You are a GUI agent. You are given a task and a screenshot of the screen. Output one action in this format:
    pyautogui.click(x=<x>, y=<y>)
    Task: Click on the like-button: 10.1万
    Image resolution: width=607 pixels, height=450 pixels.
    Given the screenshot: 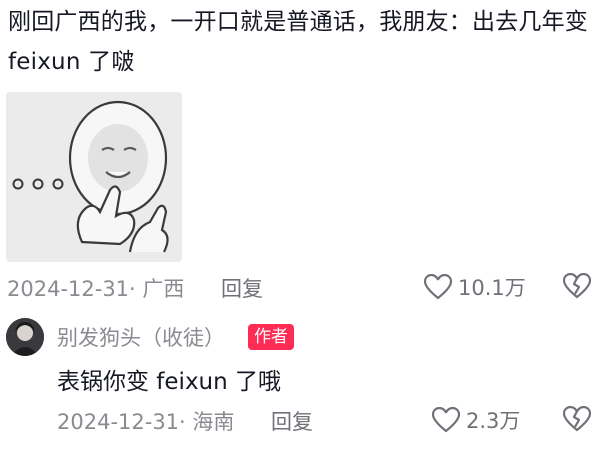 What is the action you would take?
    pyautogui.click(x=475, y=287)
    